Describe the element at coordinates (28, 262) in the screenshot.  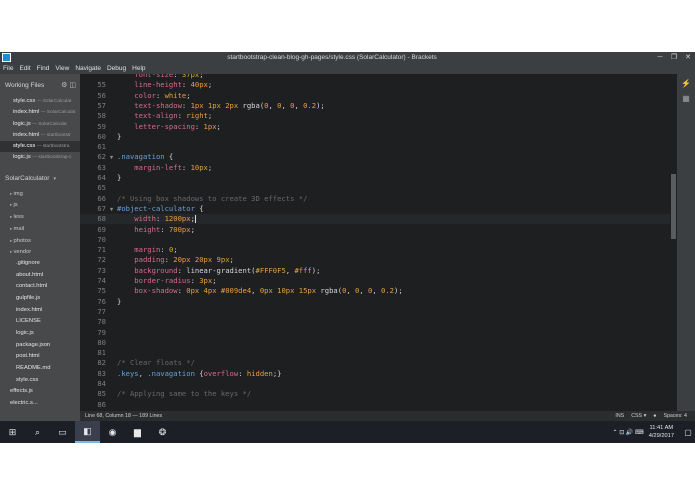
I see `tree-item-label: .gitignore` at that location.